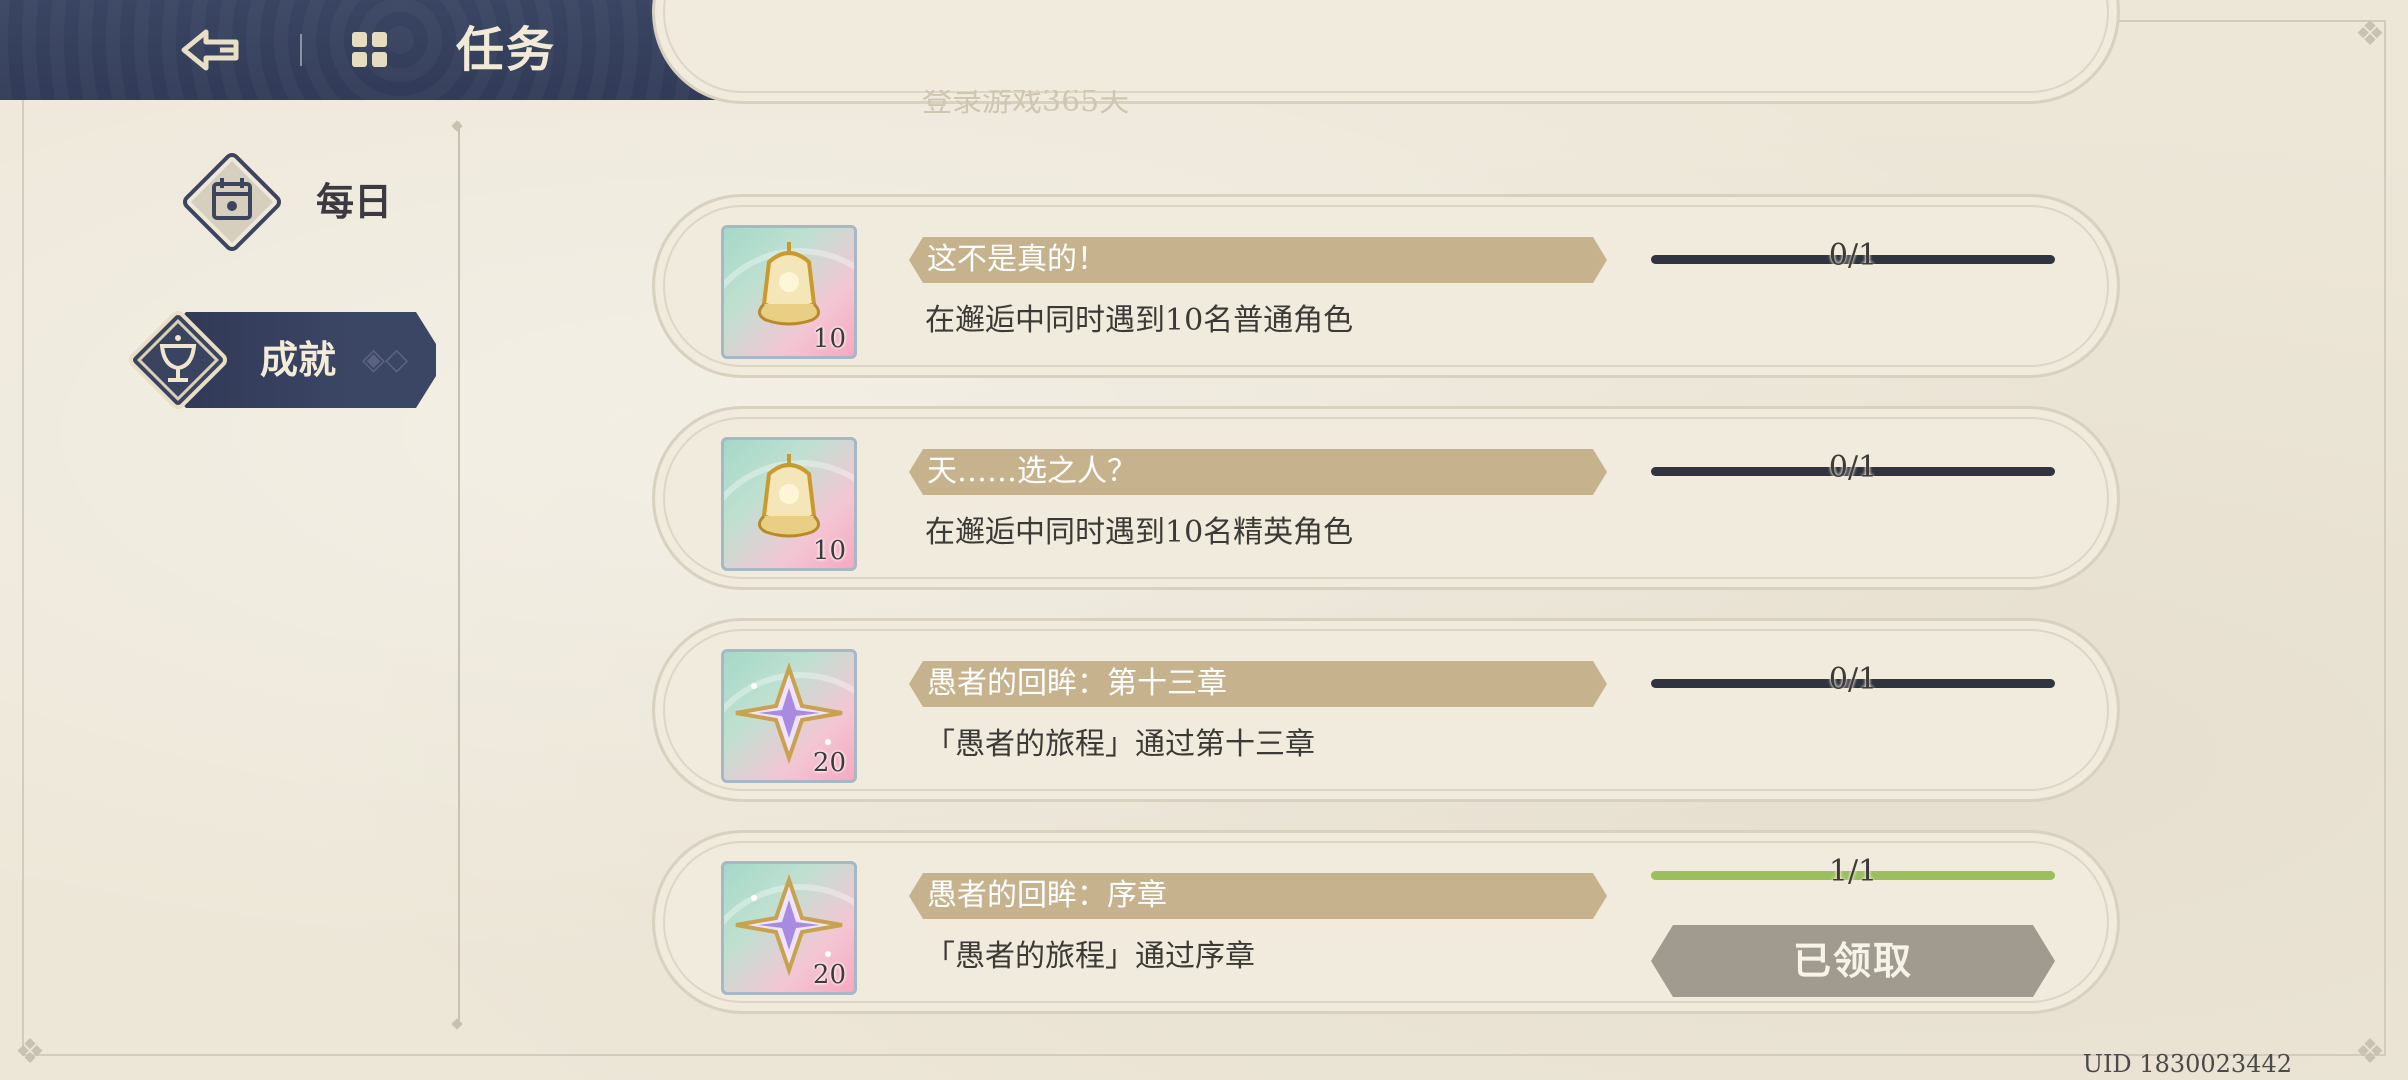  Describe the element at coordinates (354, 201) in the screenshot. I see `sidebar-item-label: 每日` at that location.